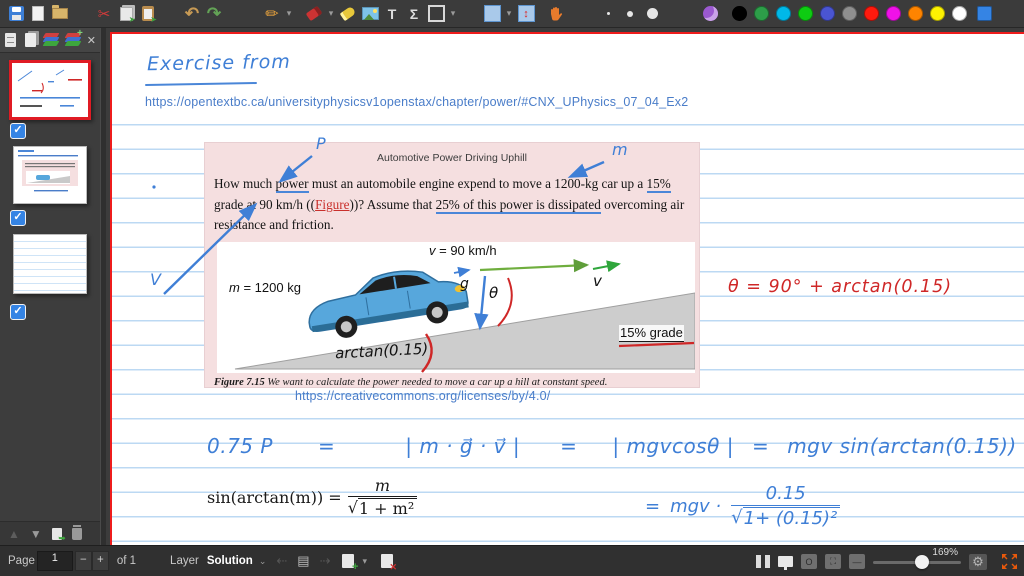 The width and height of the screenshot is (1024, 576). I want to click on select-rectangle-icon, so click(492, 14).